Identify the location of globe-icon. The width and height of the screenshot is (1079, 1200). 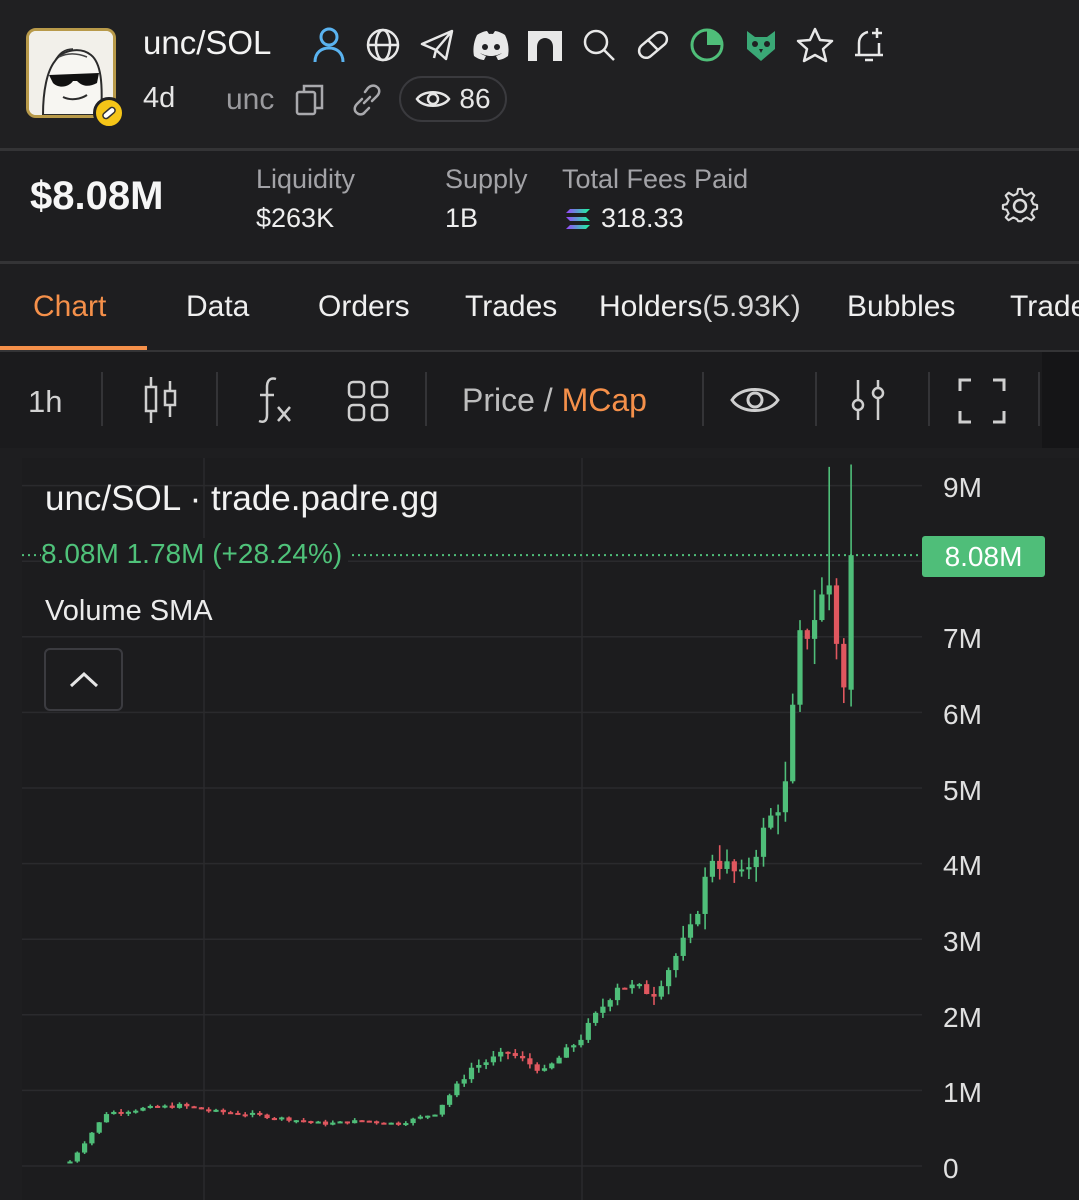
(383, 45).